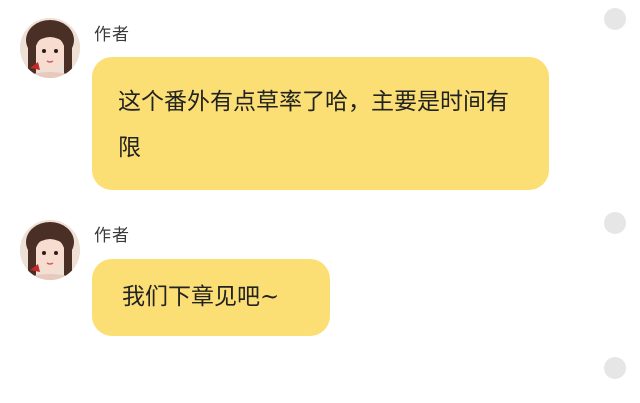  Describe the element at coordinates (201, 297) in the screenshot. I see `message-text: 我们下章见吧~` at that location.